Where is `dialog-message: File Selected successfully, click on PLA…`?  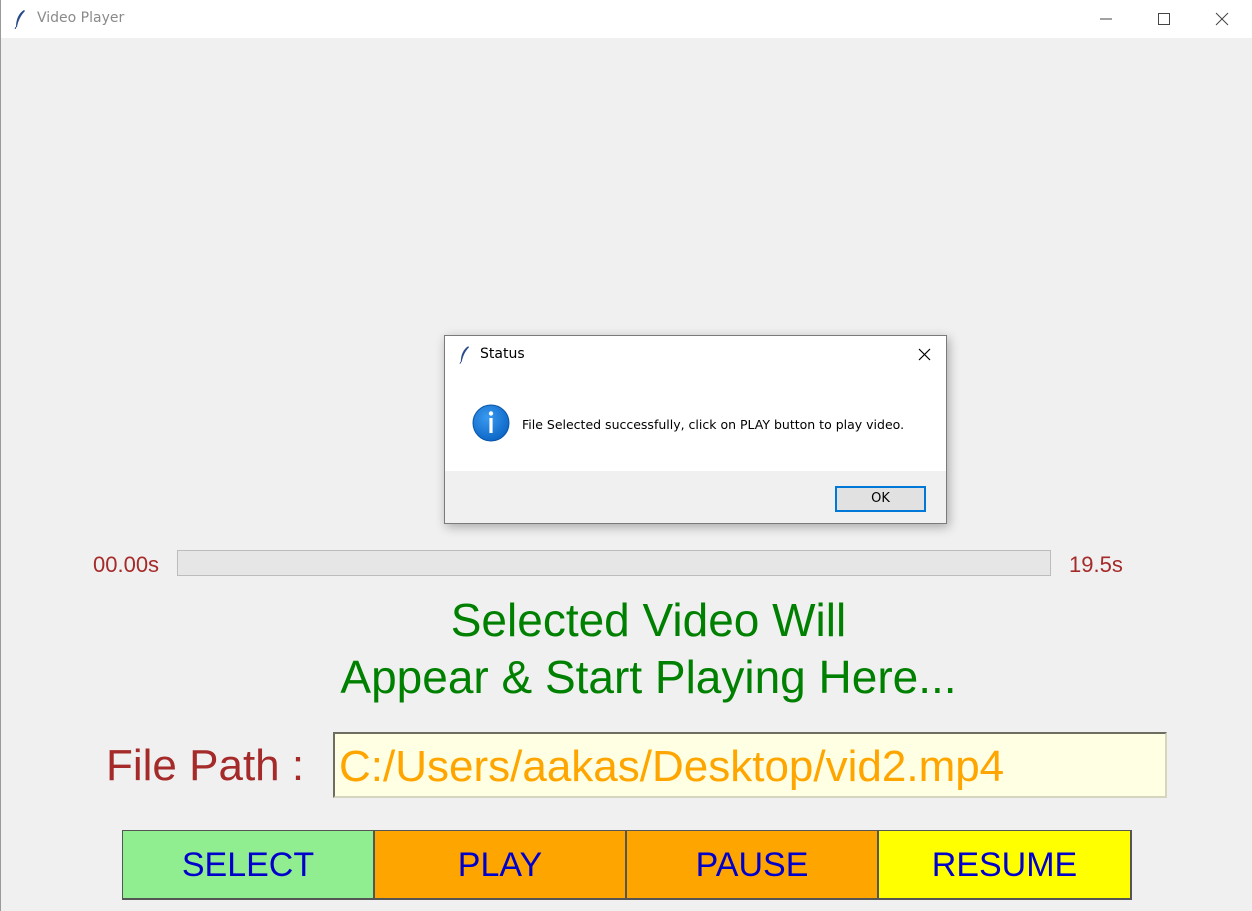
dialog-message: File Selected successfully, click on PLA… is located at coordinates (713, 424).